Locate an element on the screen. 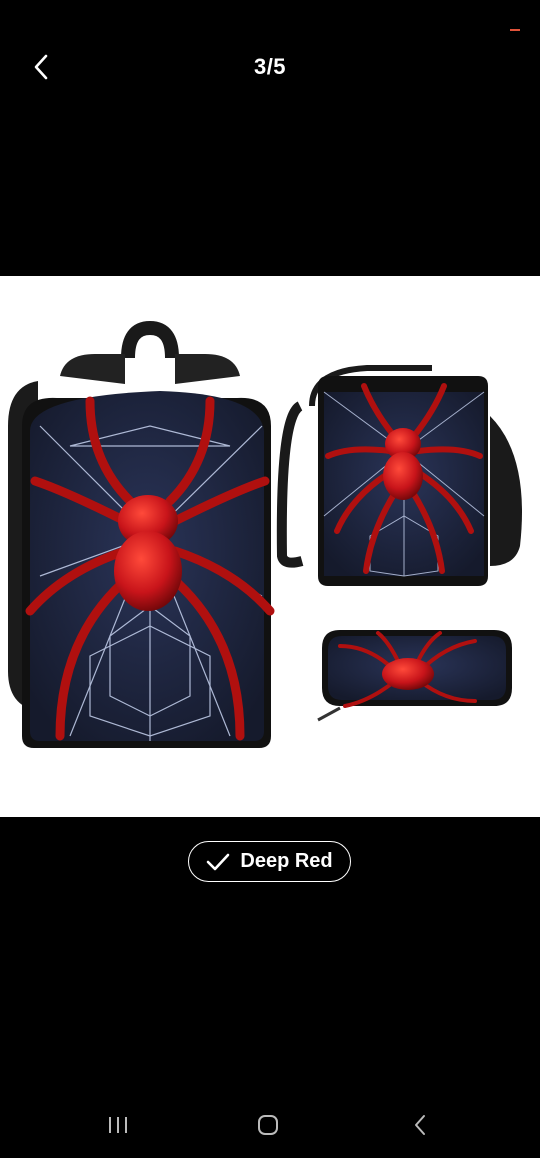 The image size is (540, 1158). variant-label: Deep Red is located at coordinates (286, 861).